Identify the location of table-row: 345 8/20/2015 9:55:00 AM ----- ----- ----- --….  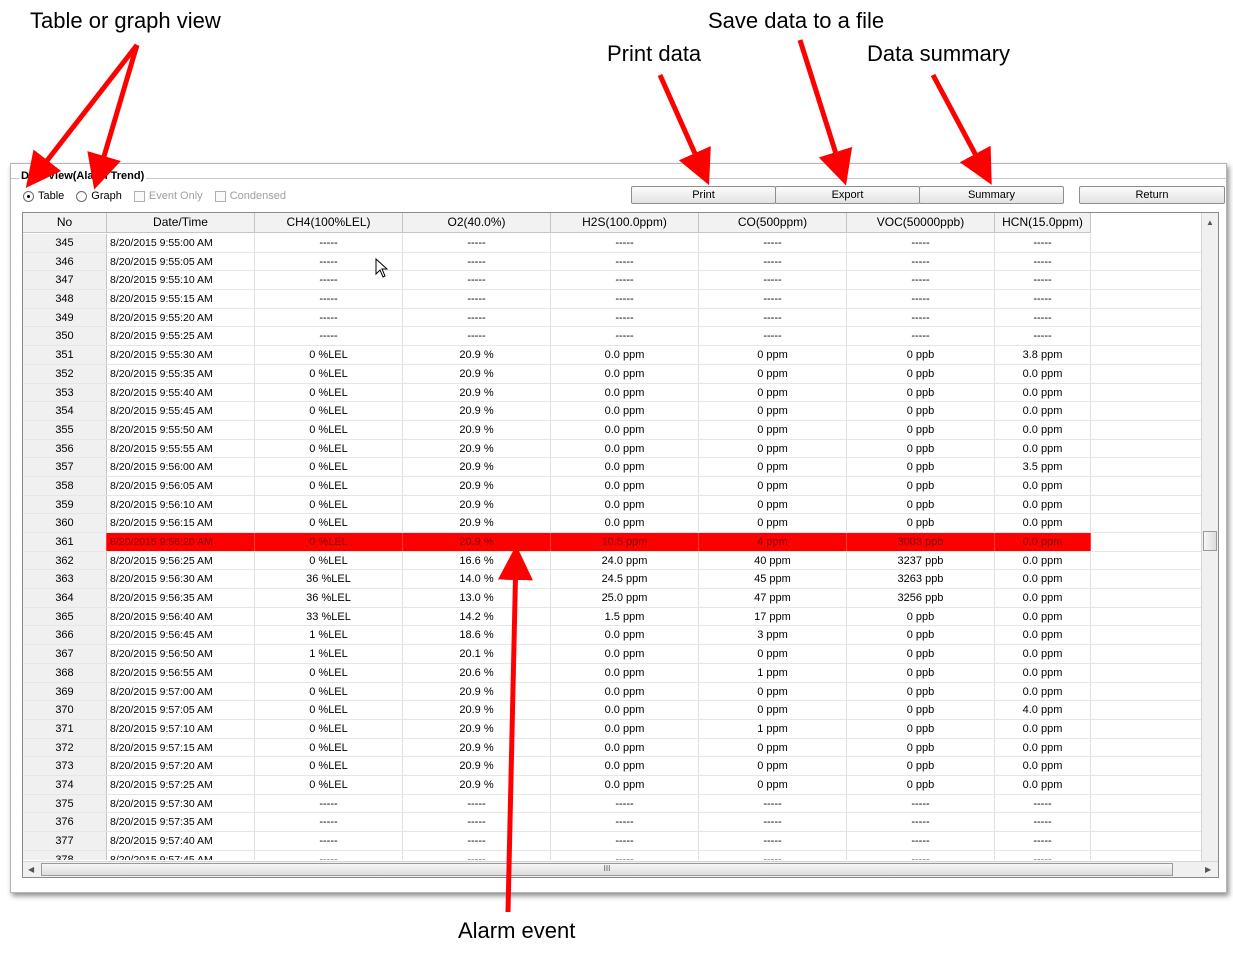
(612, 243).